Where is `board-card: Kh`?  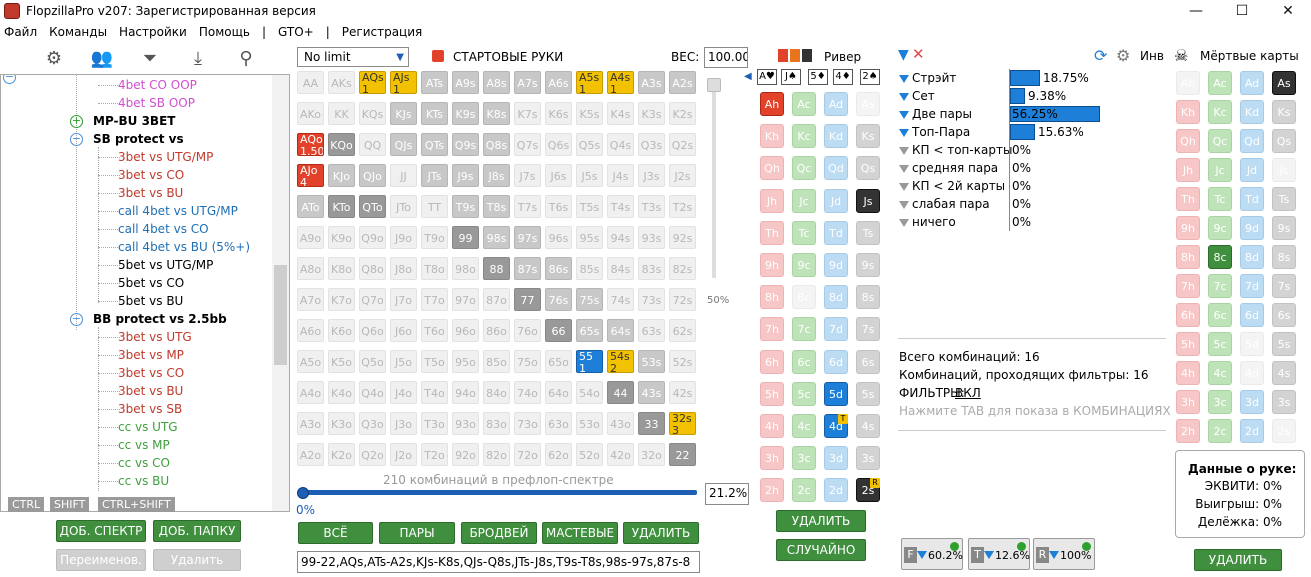
board-card: Kh is located at coordinates (772, 136).